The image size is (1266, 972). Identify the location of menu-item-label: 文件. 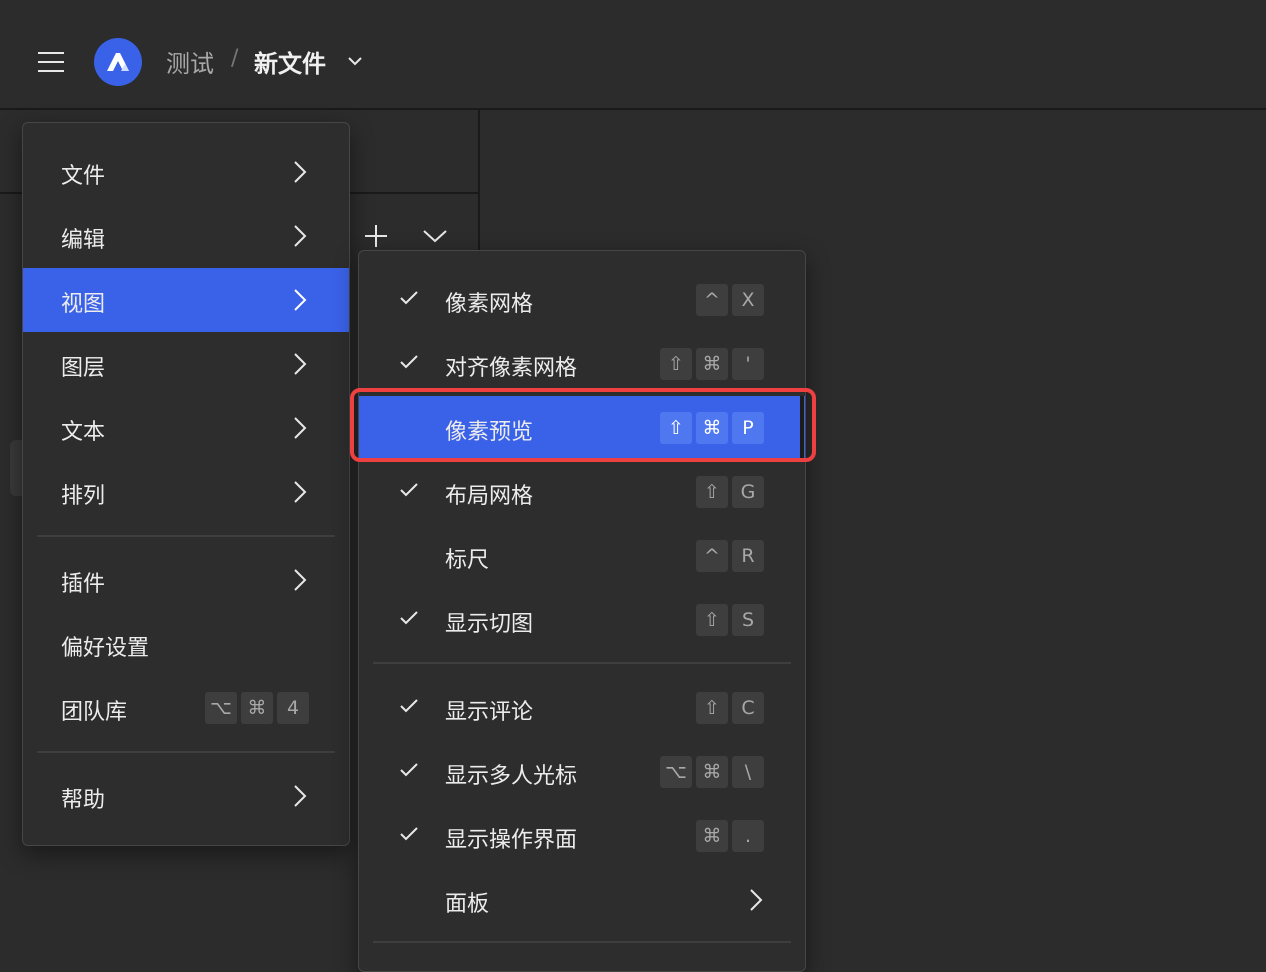
(83, 176).